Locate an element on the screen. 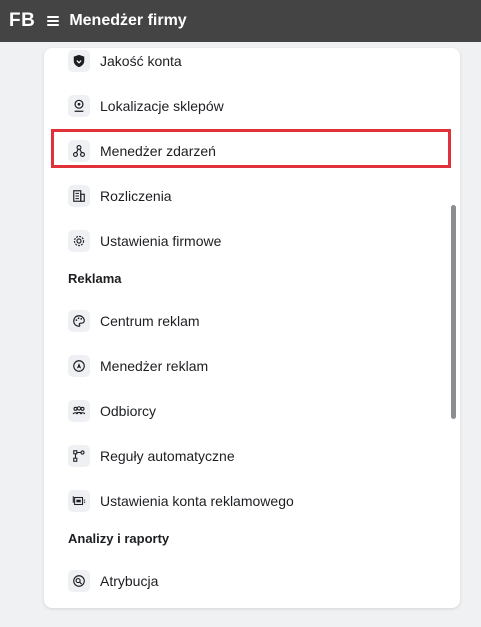  menu-item-audiences: Odbiorcy is located at coordinates (112, 411).